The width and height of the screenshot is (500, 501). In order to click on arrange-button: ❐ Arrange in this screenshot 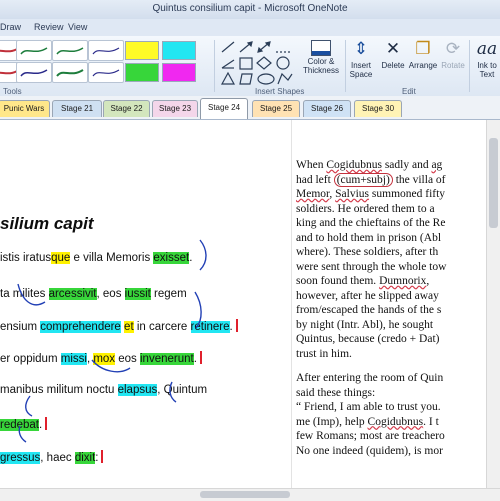, I will do `click(423, 54)`.